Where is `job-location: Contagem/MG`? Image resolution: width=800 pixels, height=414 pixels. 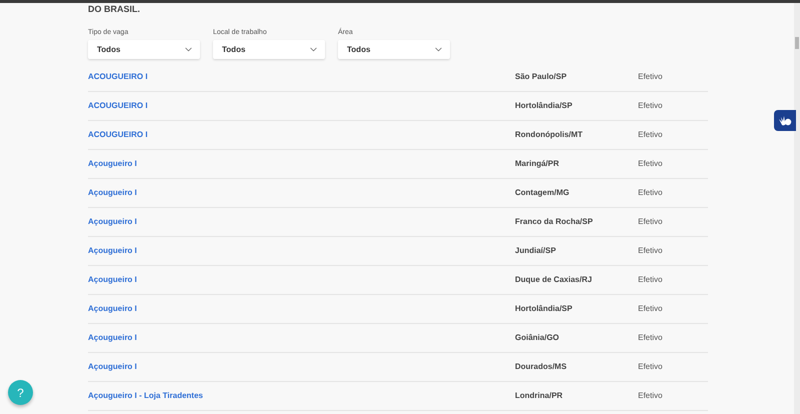
job-location: Contagem/MG is located at coordinates (542, 193).